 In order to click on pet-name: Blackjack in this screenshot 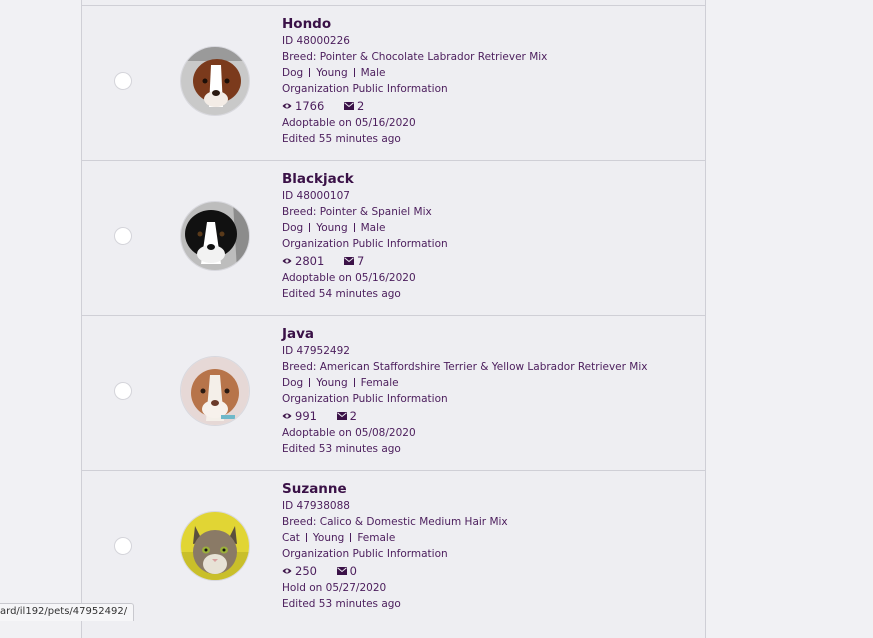, I will do `click(487, 179)`.